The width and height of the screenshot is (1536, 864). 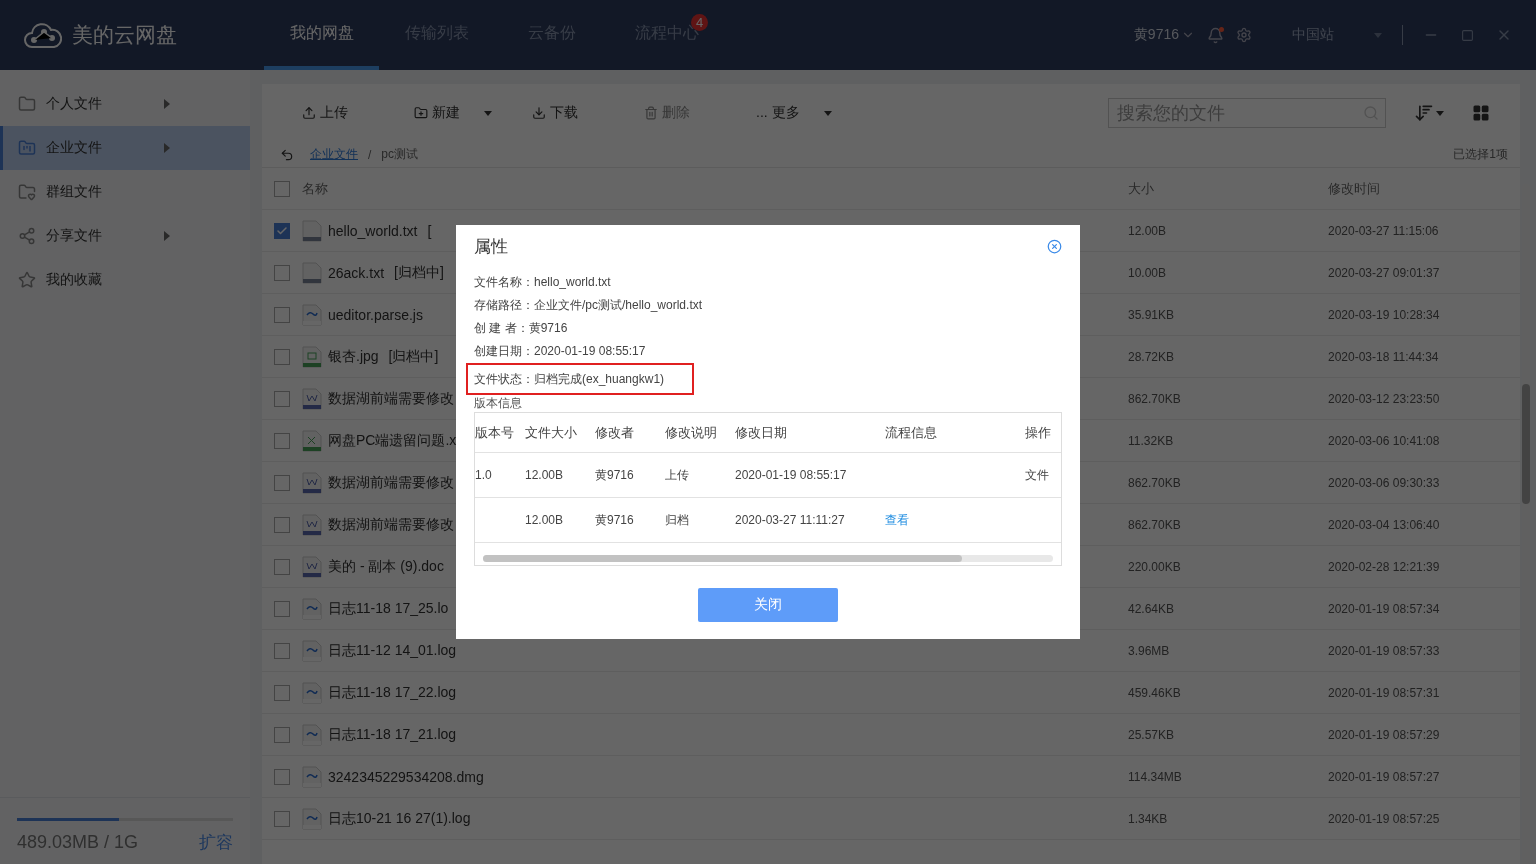 I want to click on maximize-icon, so click(x=1467, y=35).